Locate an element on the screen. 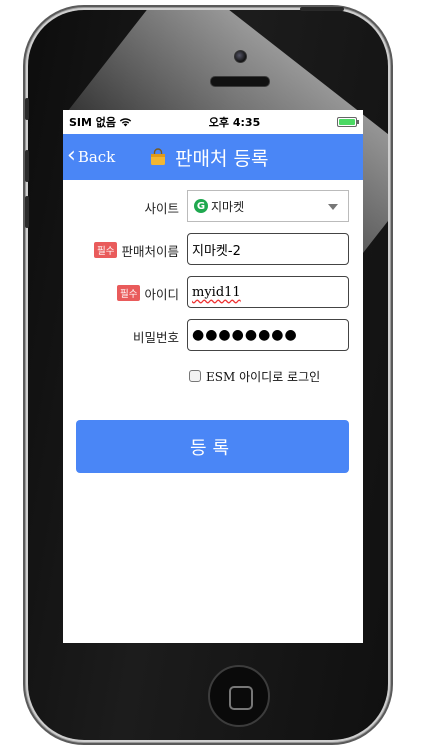 This screenshot has width=422, height=750. power-button is located at coordinates (322, 9).